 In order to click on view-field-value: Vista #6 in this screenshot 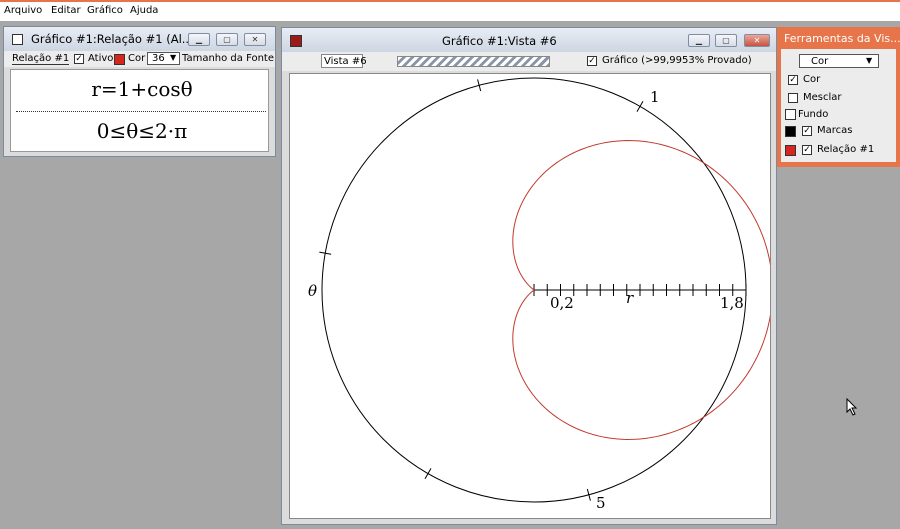, I will do `click(345, 61)`.